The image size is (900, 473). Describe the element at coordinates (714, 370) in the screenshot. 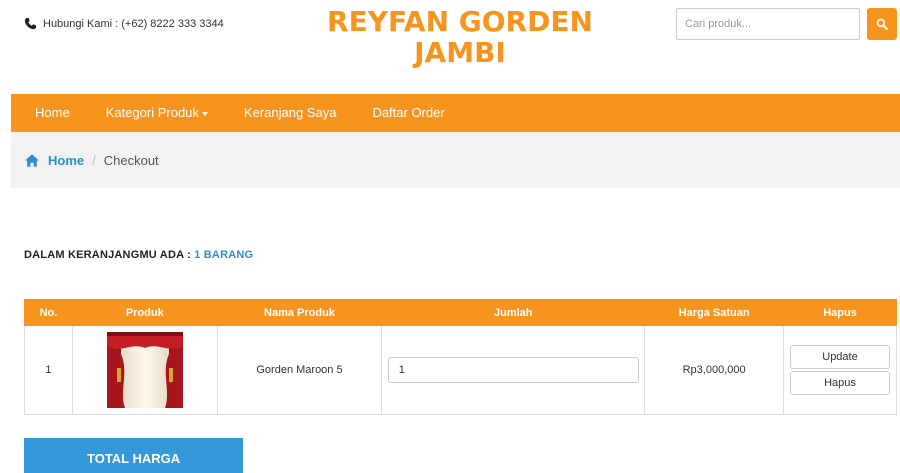

I see `unit-price: Rp3,000,000` at that location.